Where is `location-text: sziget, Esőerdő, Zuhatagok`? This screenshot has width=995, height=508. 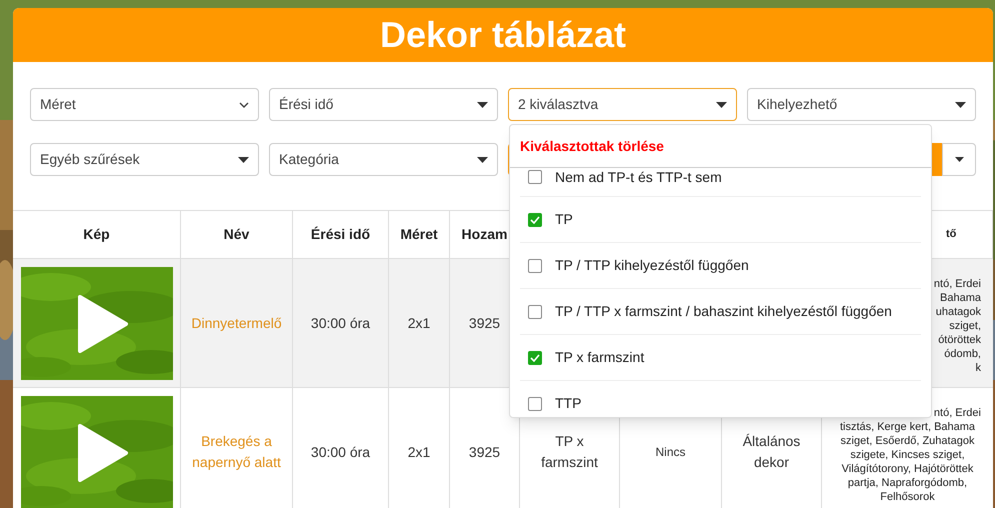 location-text: sziget, Esőerdő, Zuhatagok is located at coordinates (907, 441).